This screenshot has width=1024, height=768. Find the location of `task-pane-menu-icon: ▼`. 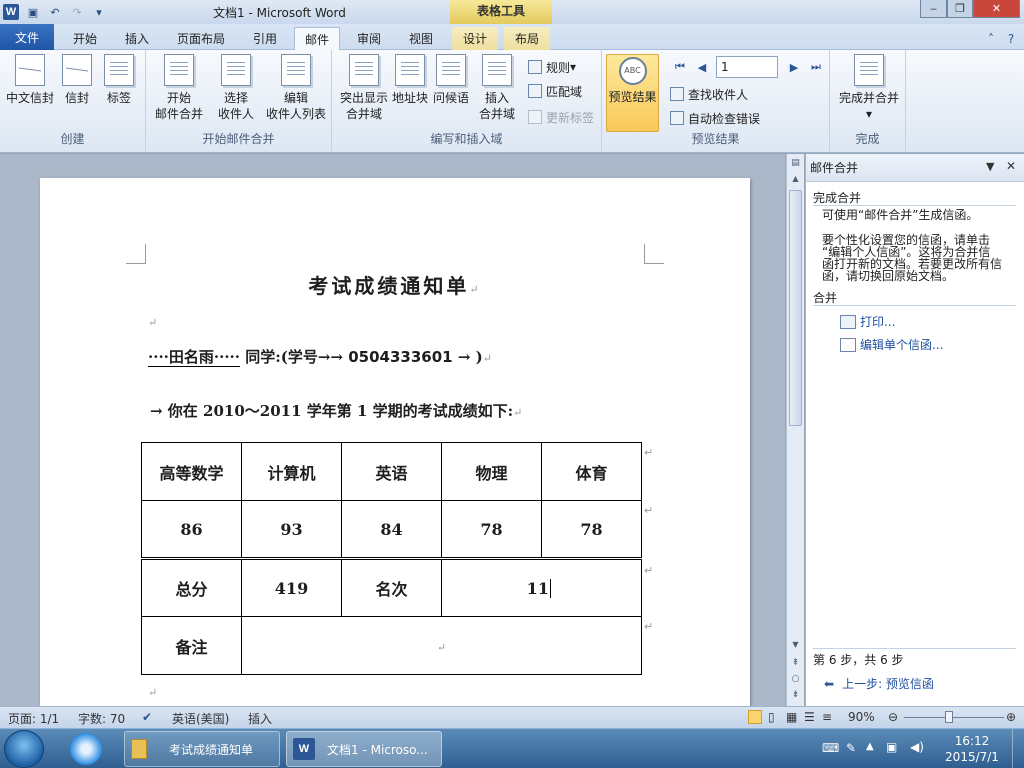

task-pane-menu-icon: ▼ is located at coordinates (990, 166).